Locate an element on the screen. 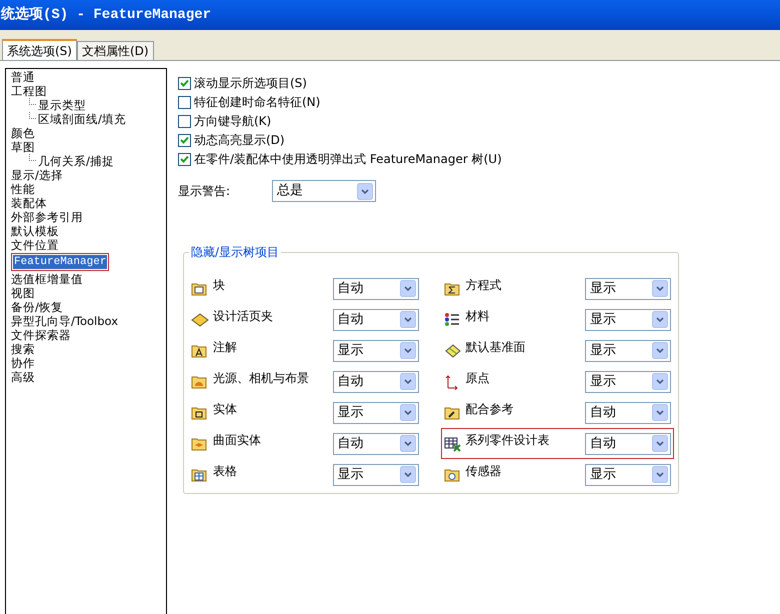 Image resolution: width=780 pixels, height=614 pixels. tree-item: 草图 is located at coordinates (23, 147).